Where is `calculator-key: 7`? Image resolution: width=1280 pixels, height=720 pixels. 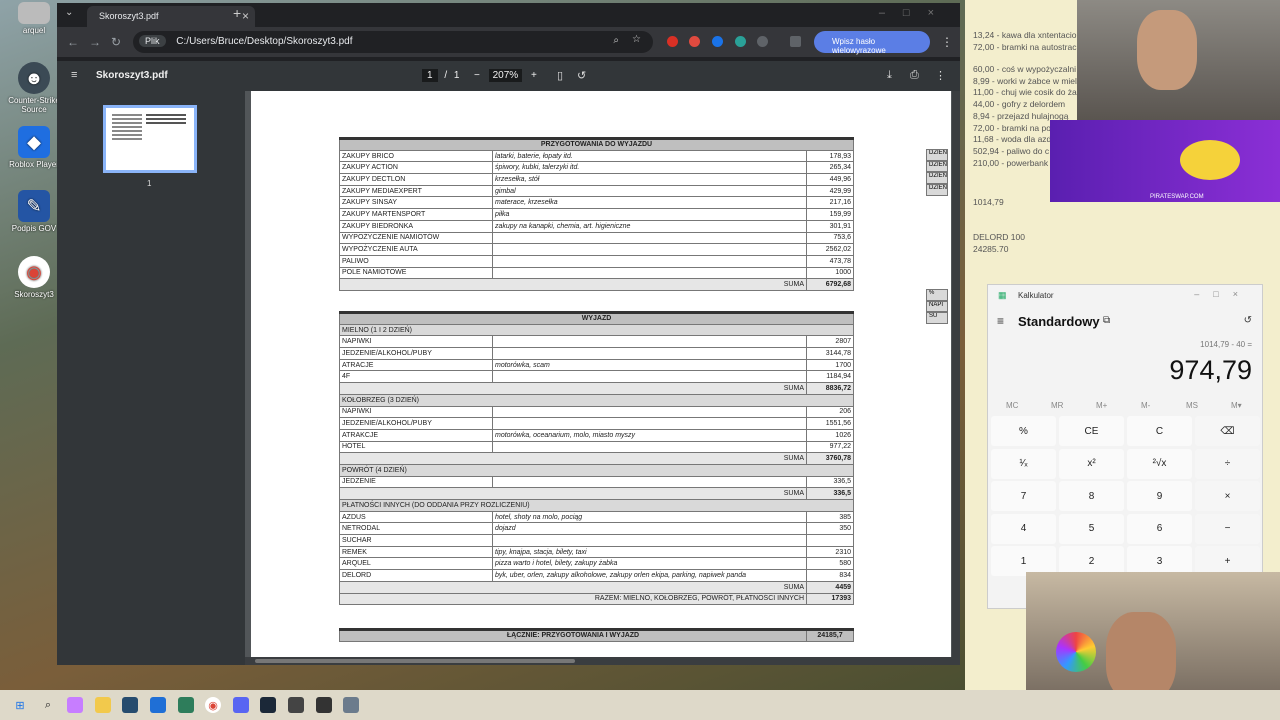 calculator-key: 7 is located at coordinates (1023, 496).